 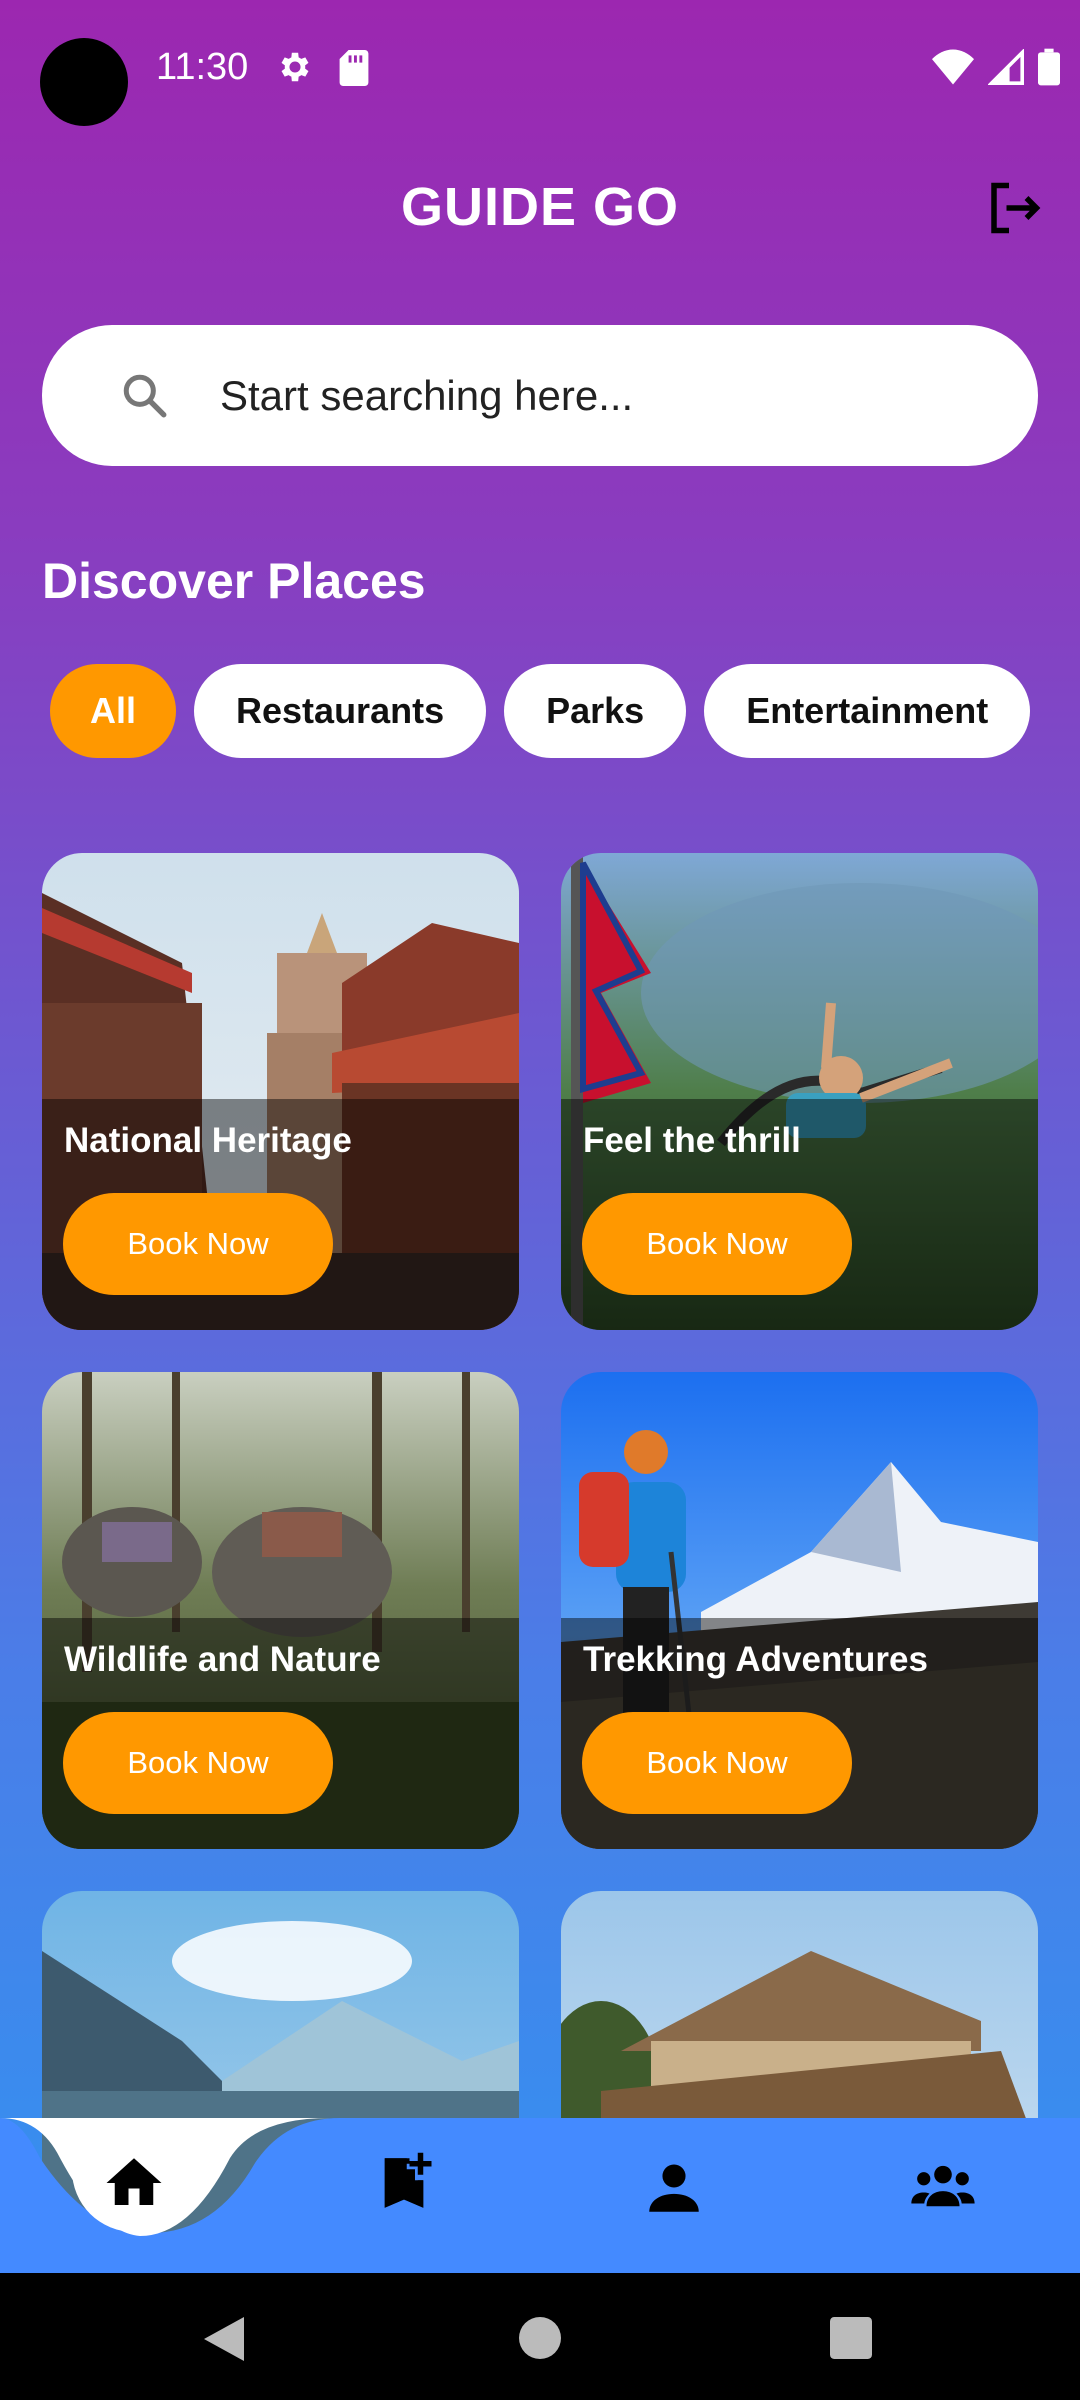 What do you see at coordinates (354, 68) in the screenshot?
I see `sd-card-icon` at bounding box center [354, 68].